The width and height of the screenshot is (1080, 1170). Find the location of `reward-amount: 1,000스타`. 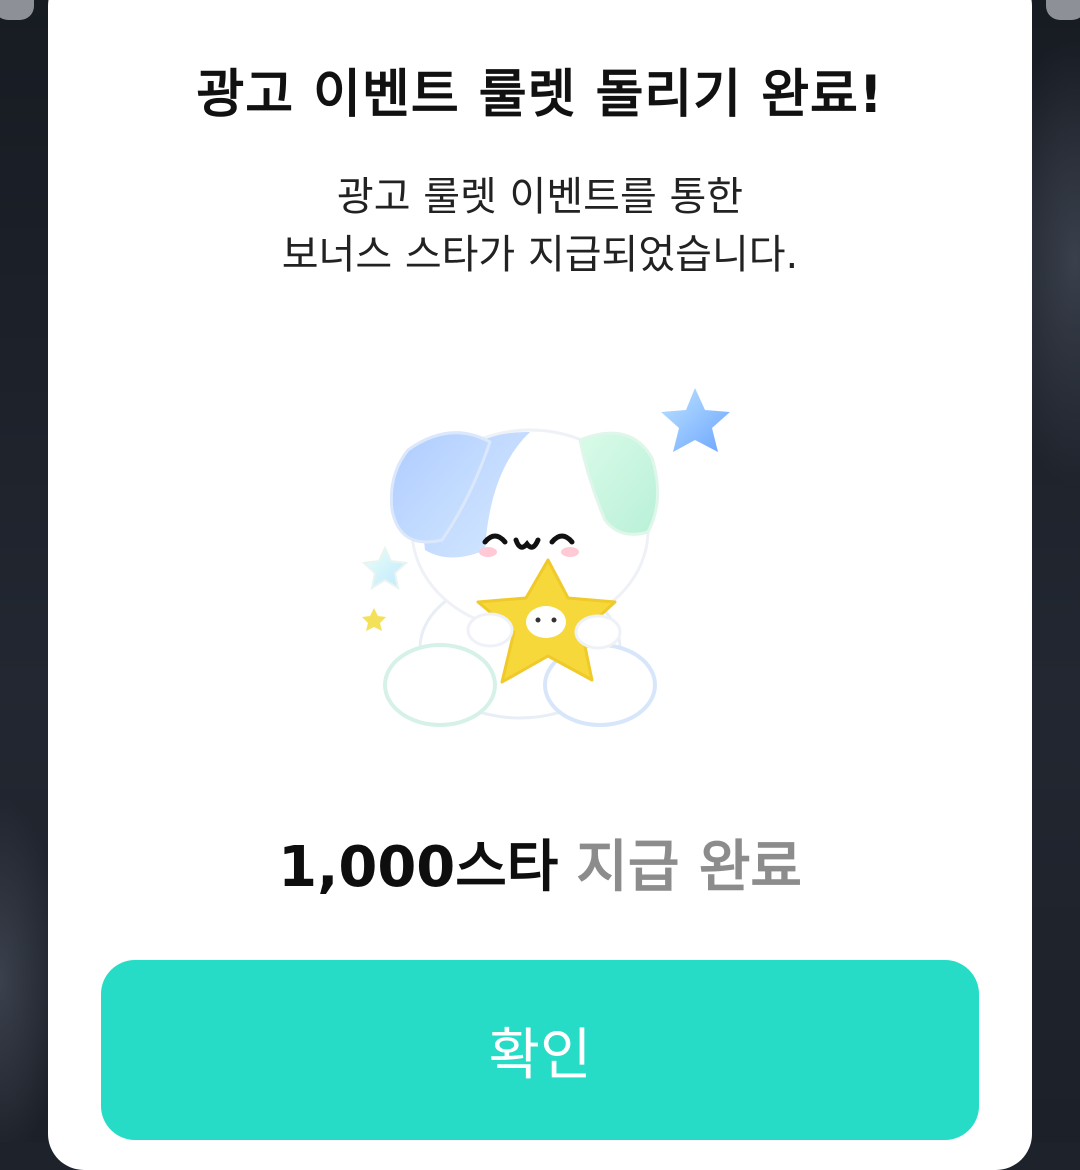

reward-amount: 1,000스타 is located at coordinates (418, 867).